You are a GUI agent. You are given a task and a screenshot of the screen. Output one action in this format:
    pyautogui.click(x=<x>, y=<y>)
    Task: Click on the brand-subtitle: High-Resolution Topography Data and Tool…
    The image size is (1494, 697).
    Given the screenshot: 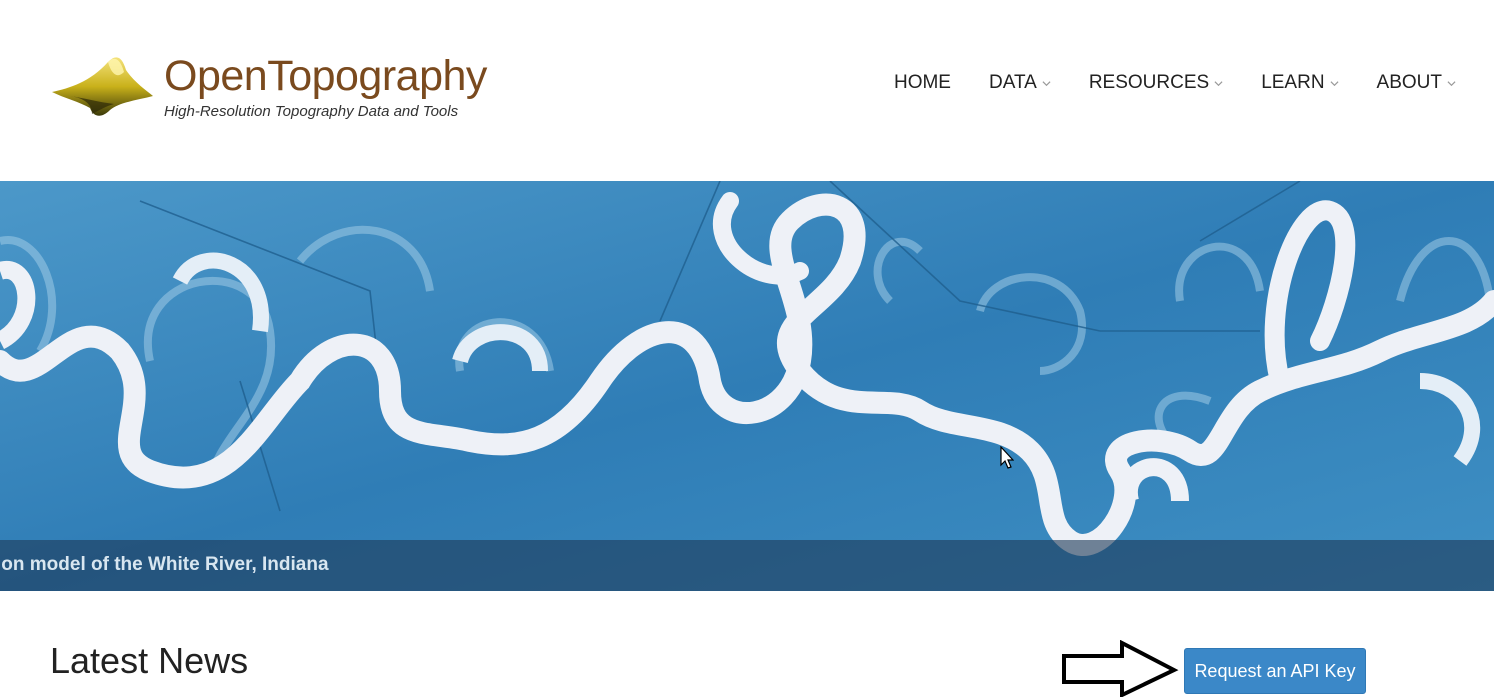 What is the action you would take?
    pyautogui.click(x=311, y=111)
    